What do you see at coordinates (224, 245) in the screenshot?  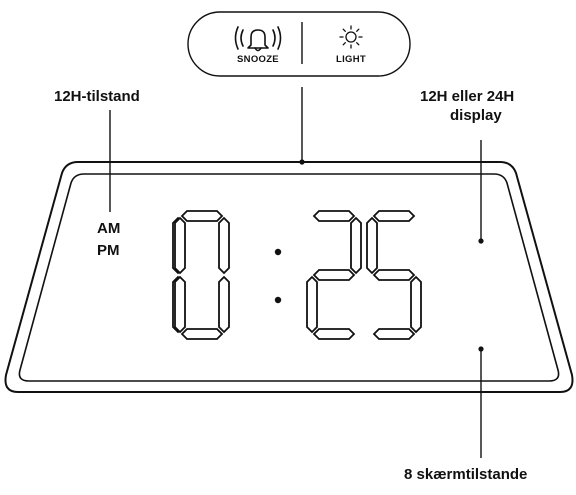 I see `digit-2-segment-b` at bounding box center [224, 245].